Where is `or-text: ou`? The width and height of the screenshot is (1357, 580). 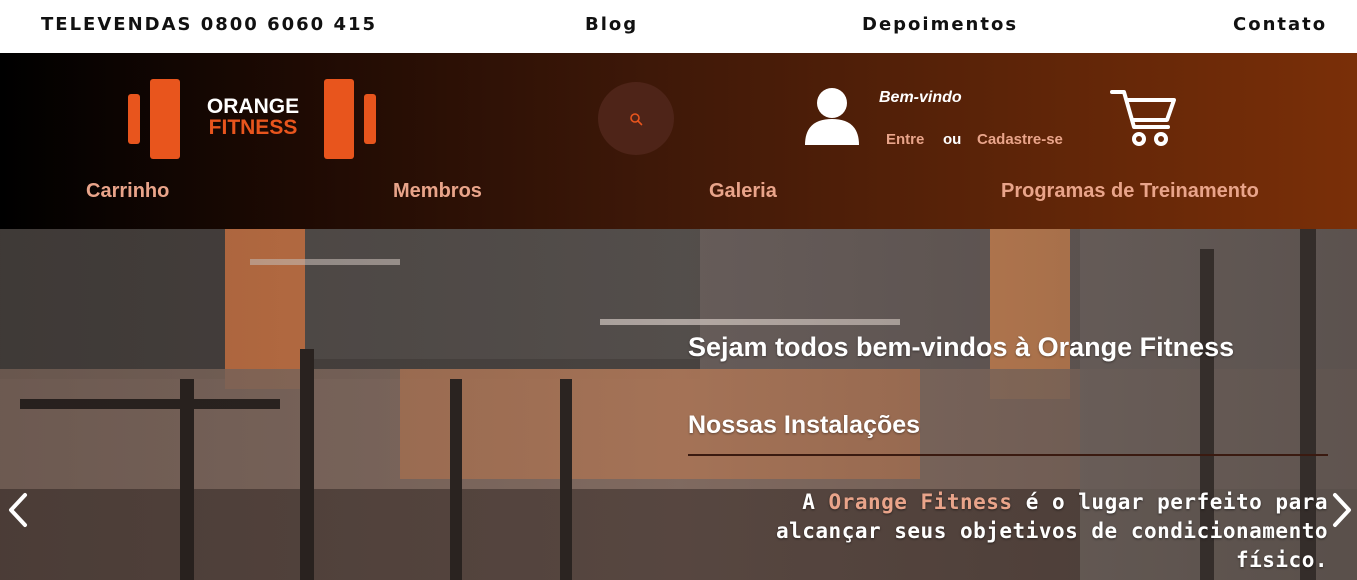
or-text: ou is located at coordinates (952, 139).